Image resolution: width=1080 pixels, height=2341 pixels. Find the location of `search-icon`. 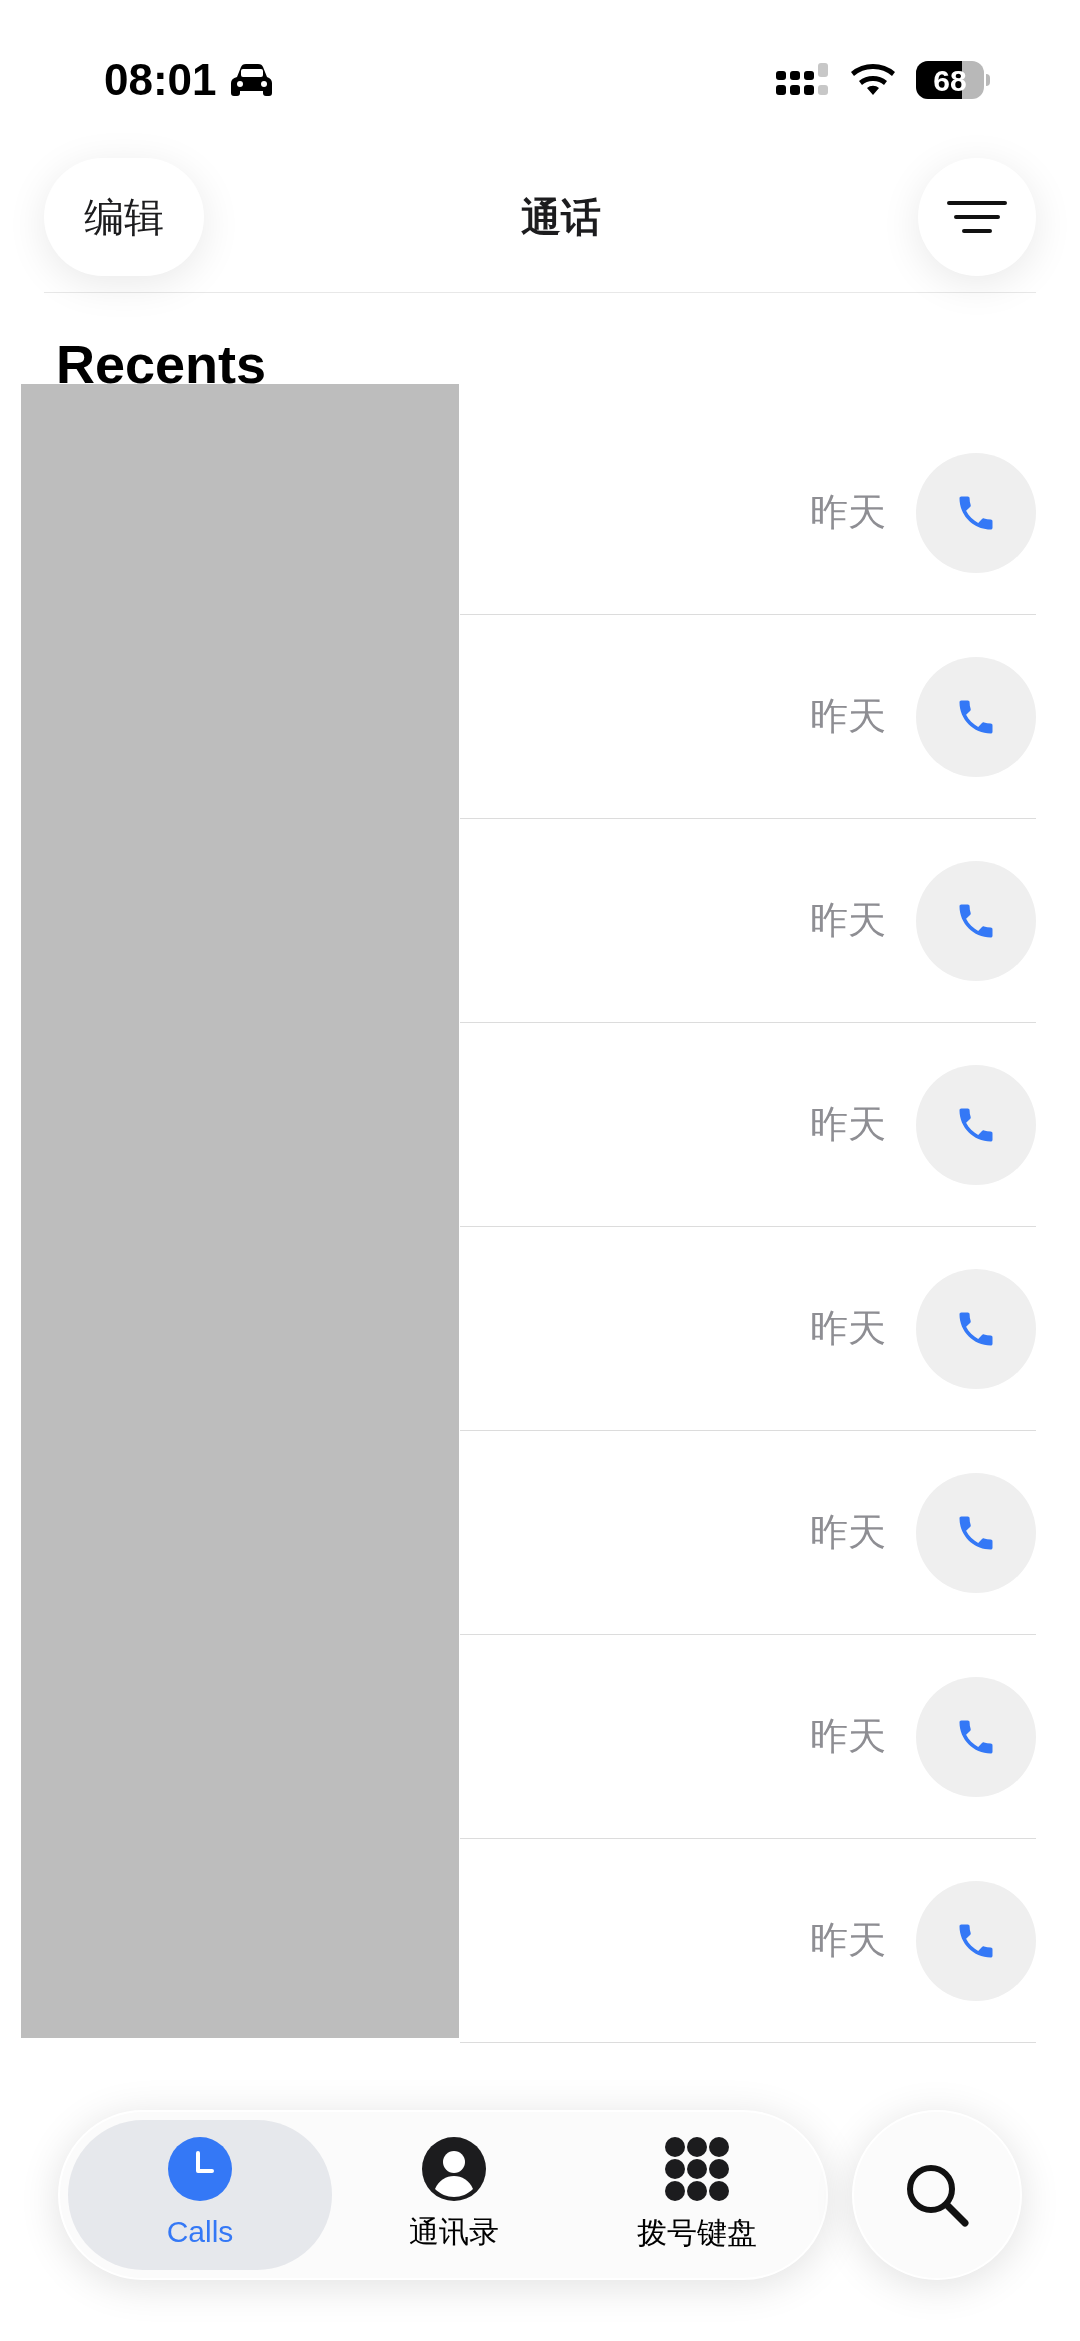

search-icon is located at coordinates (937, 2195).